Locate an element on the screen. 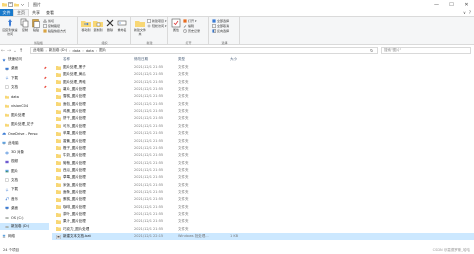 The height and width of the screenshot is (254, 474). easy-access-button: 轻松访问 ▾ is located at coordinates (156, 26).